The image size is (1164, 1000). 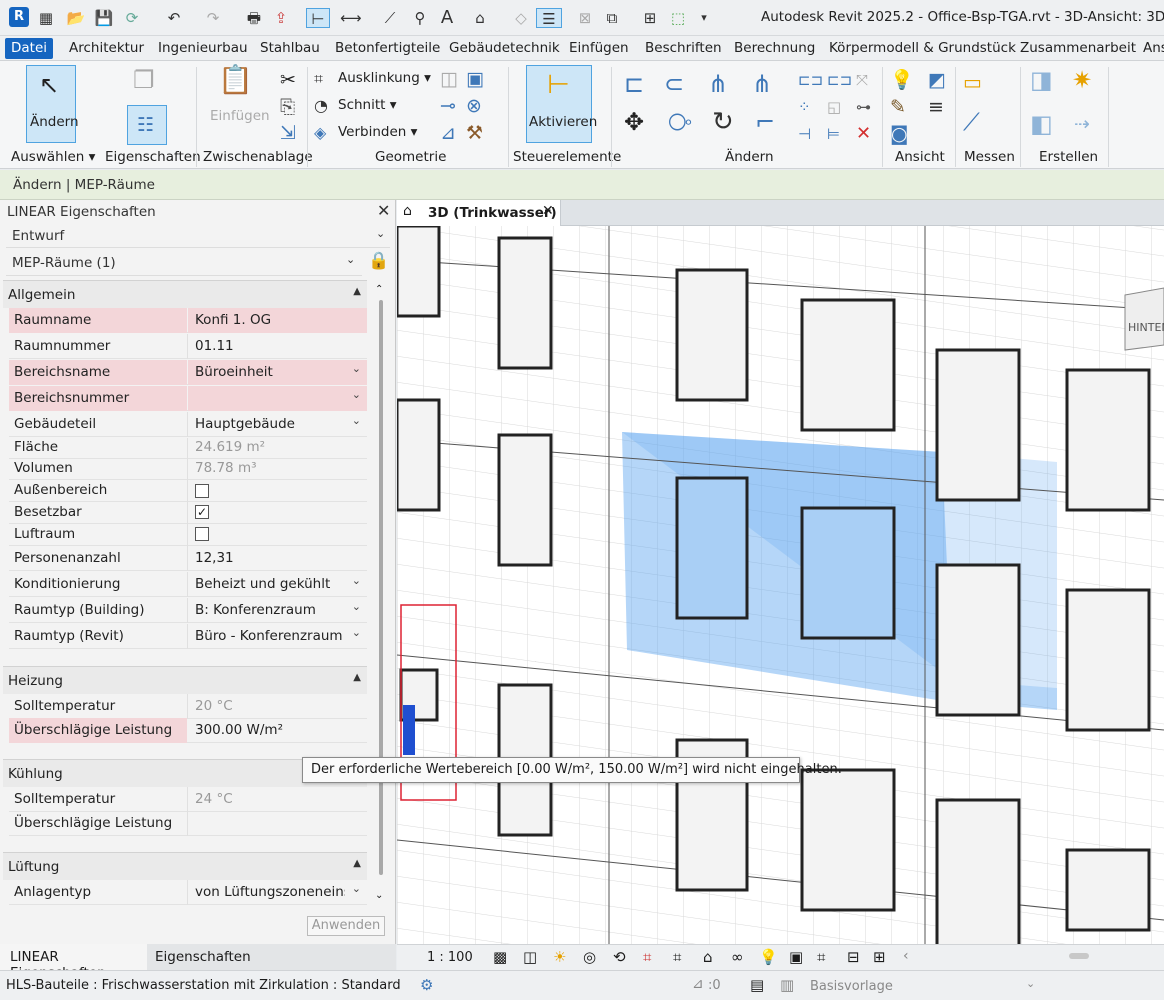 What do you see at coordinates (52, 104) in the screenshot?
I see `modify-button: ↖ Ändern` at bounding box center [52, 104].